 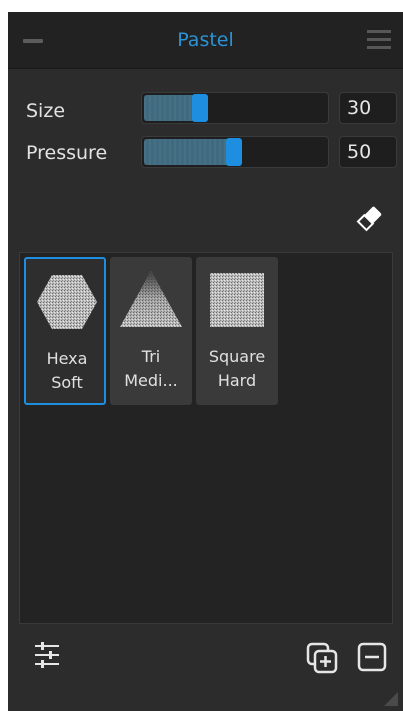 I want to click on size-value-input: 30, so click(x=368, y=108).